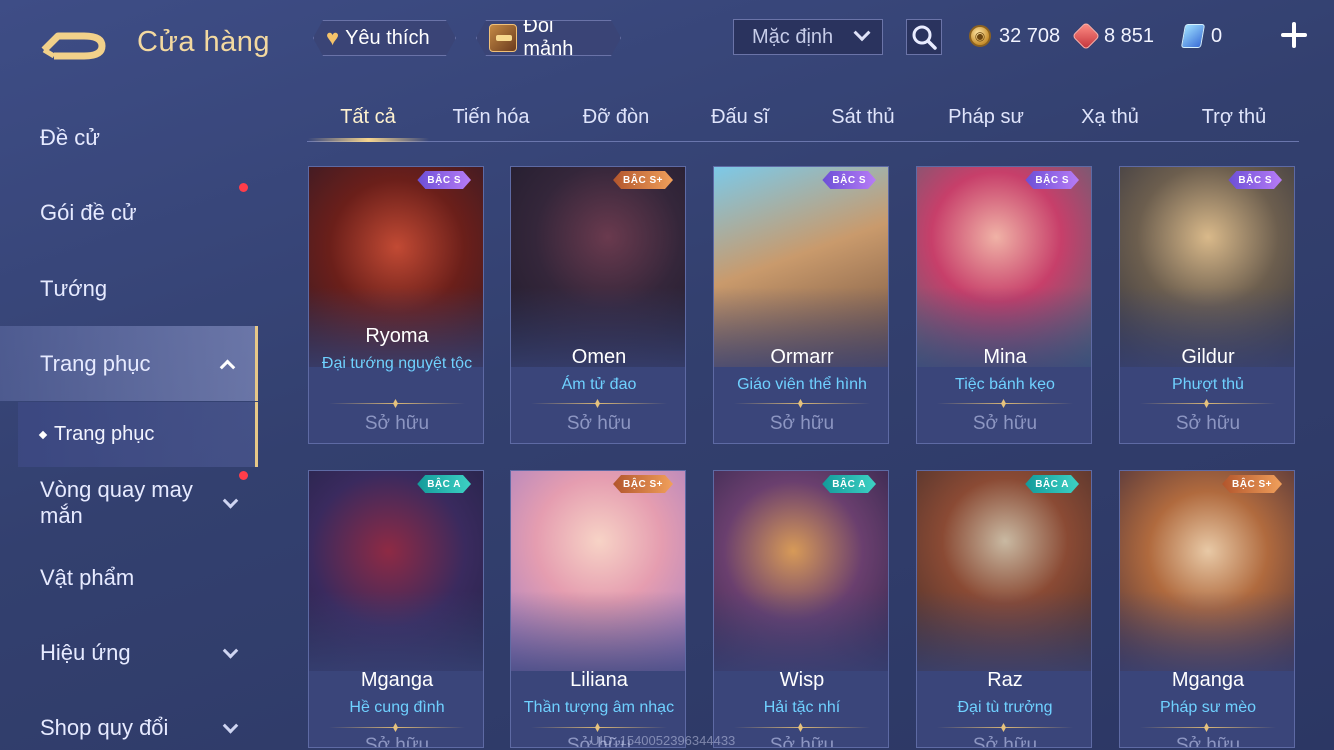  I want to click on ruby-amount: 8 851, so click(1129, 35).